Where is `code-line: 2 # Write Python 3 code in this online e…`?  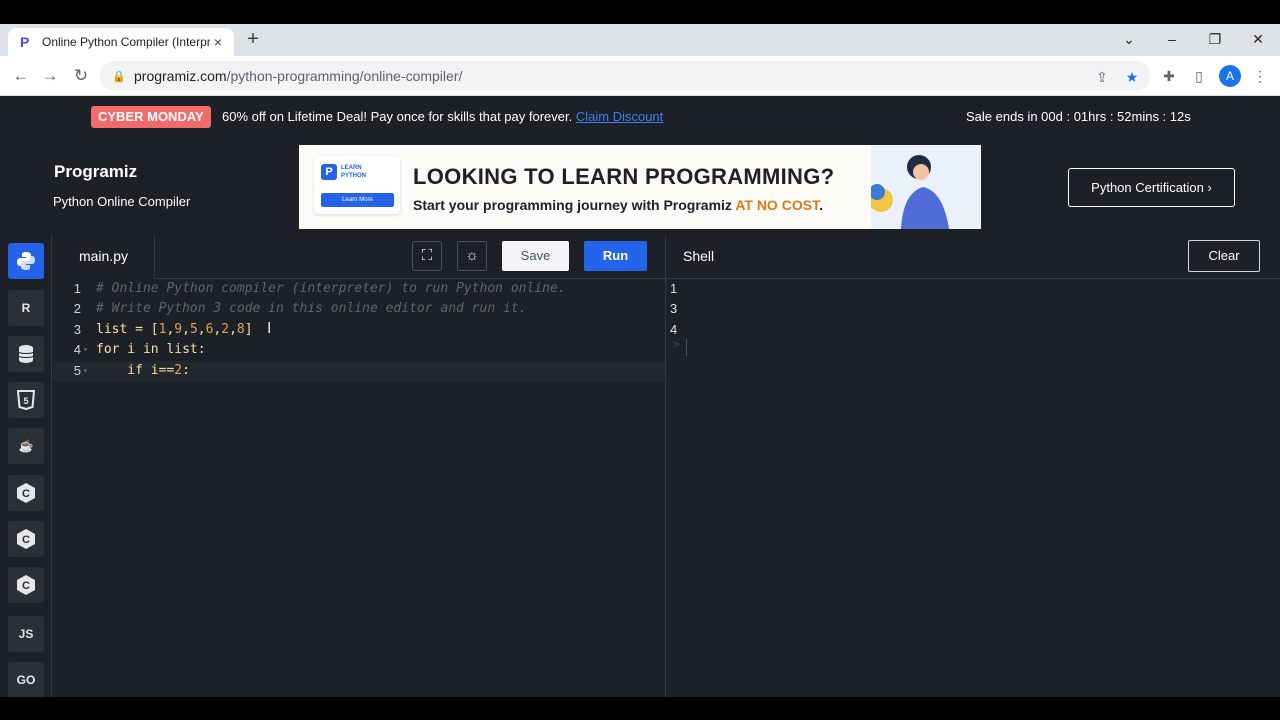
code-line: 2 # Write Python 3 code in this online e… is located at coordinates (359, 309).